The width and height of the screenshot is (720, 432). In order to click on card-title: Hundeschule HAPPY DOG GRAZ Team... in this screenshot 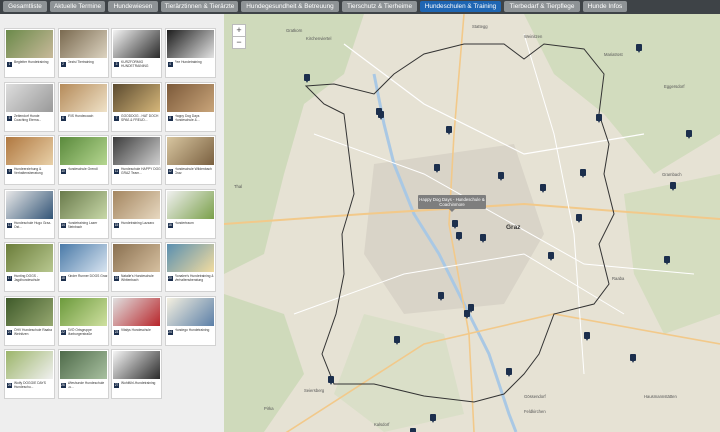, I will do `click(141, 171)`.